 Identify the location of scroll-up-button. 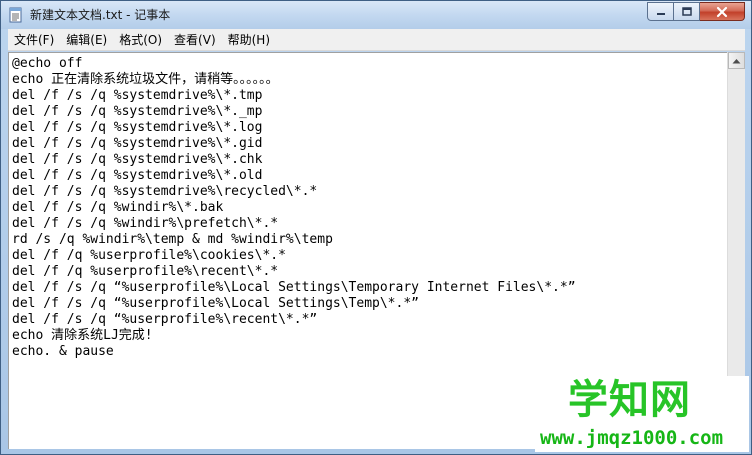
(736, 60).